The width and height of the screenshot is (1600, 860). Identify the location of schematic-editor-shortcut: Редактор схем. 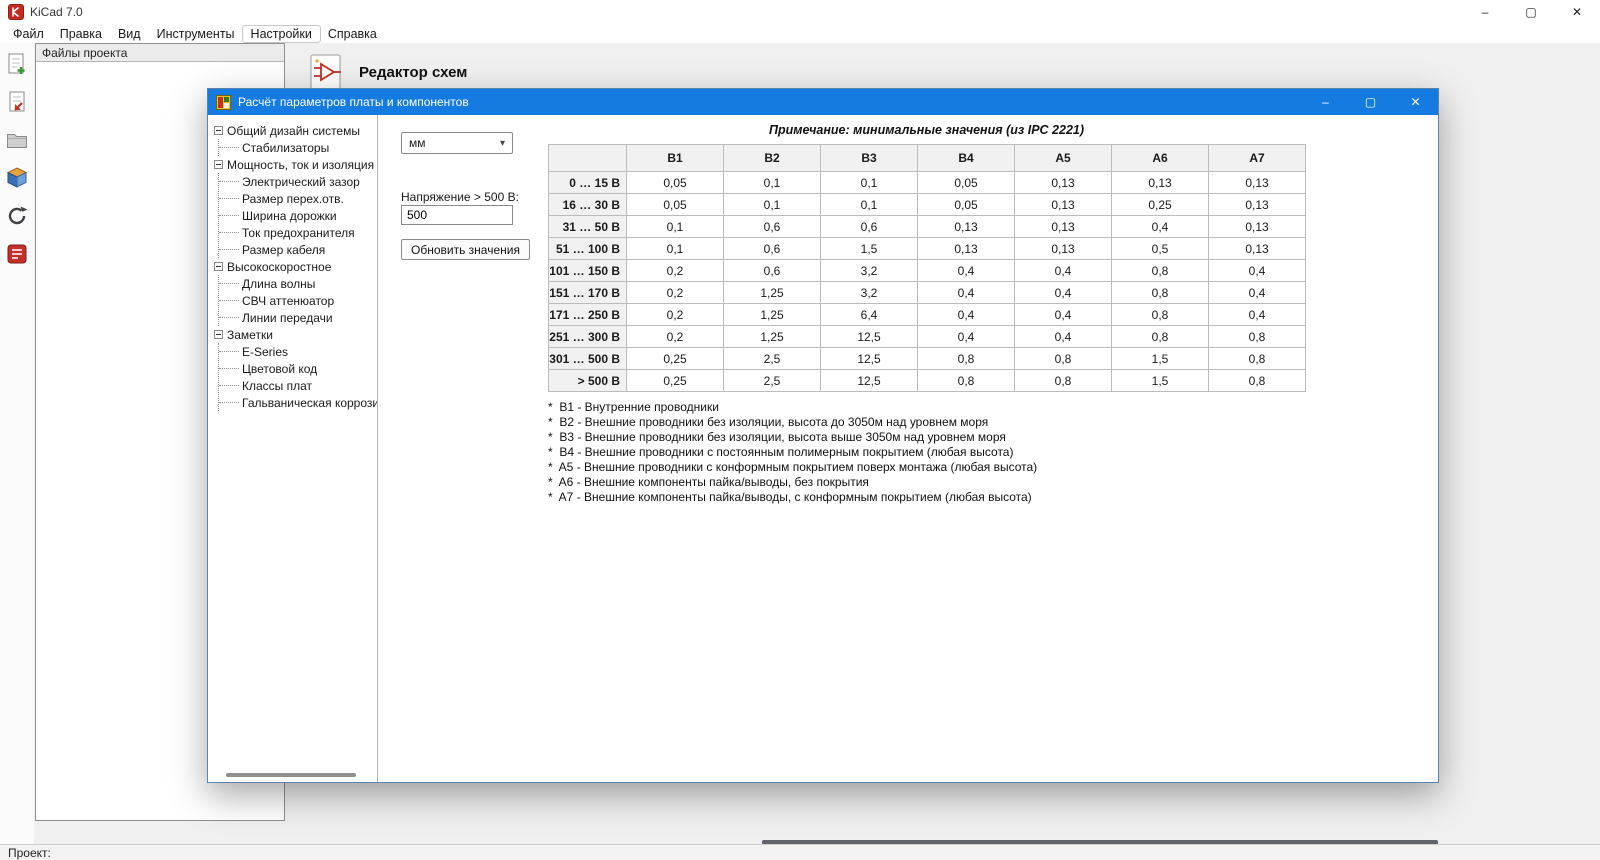
(387, 72).